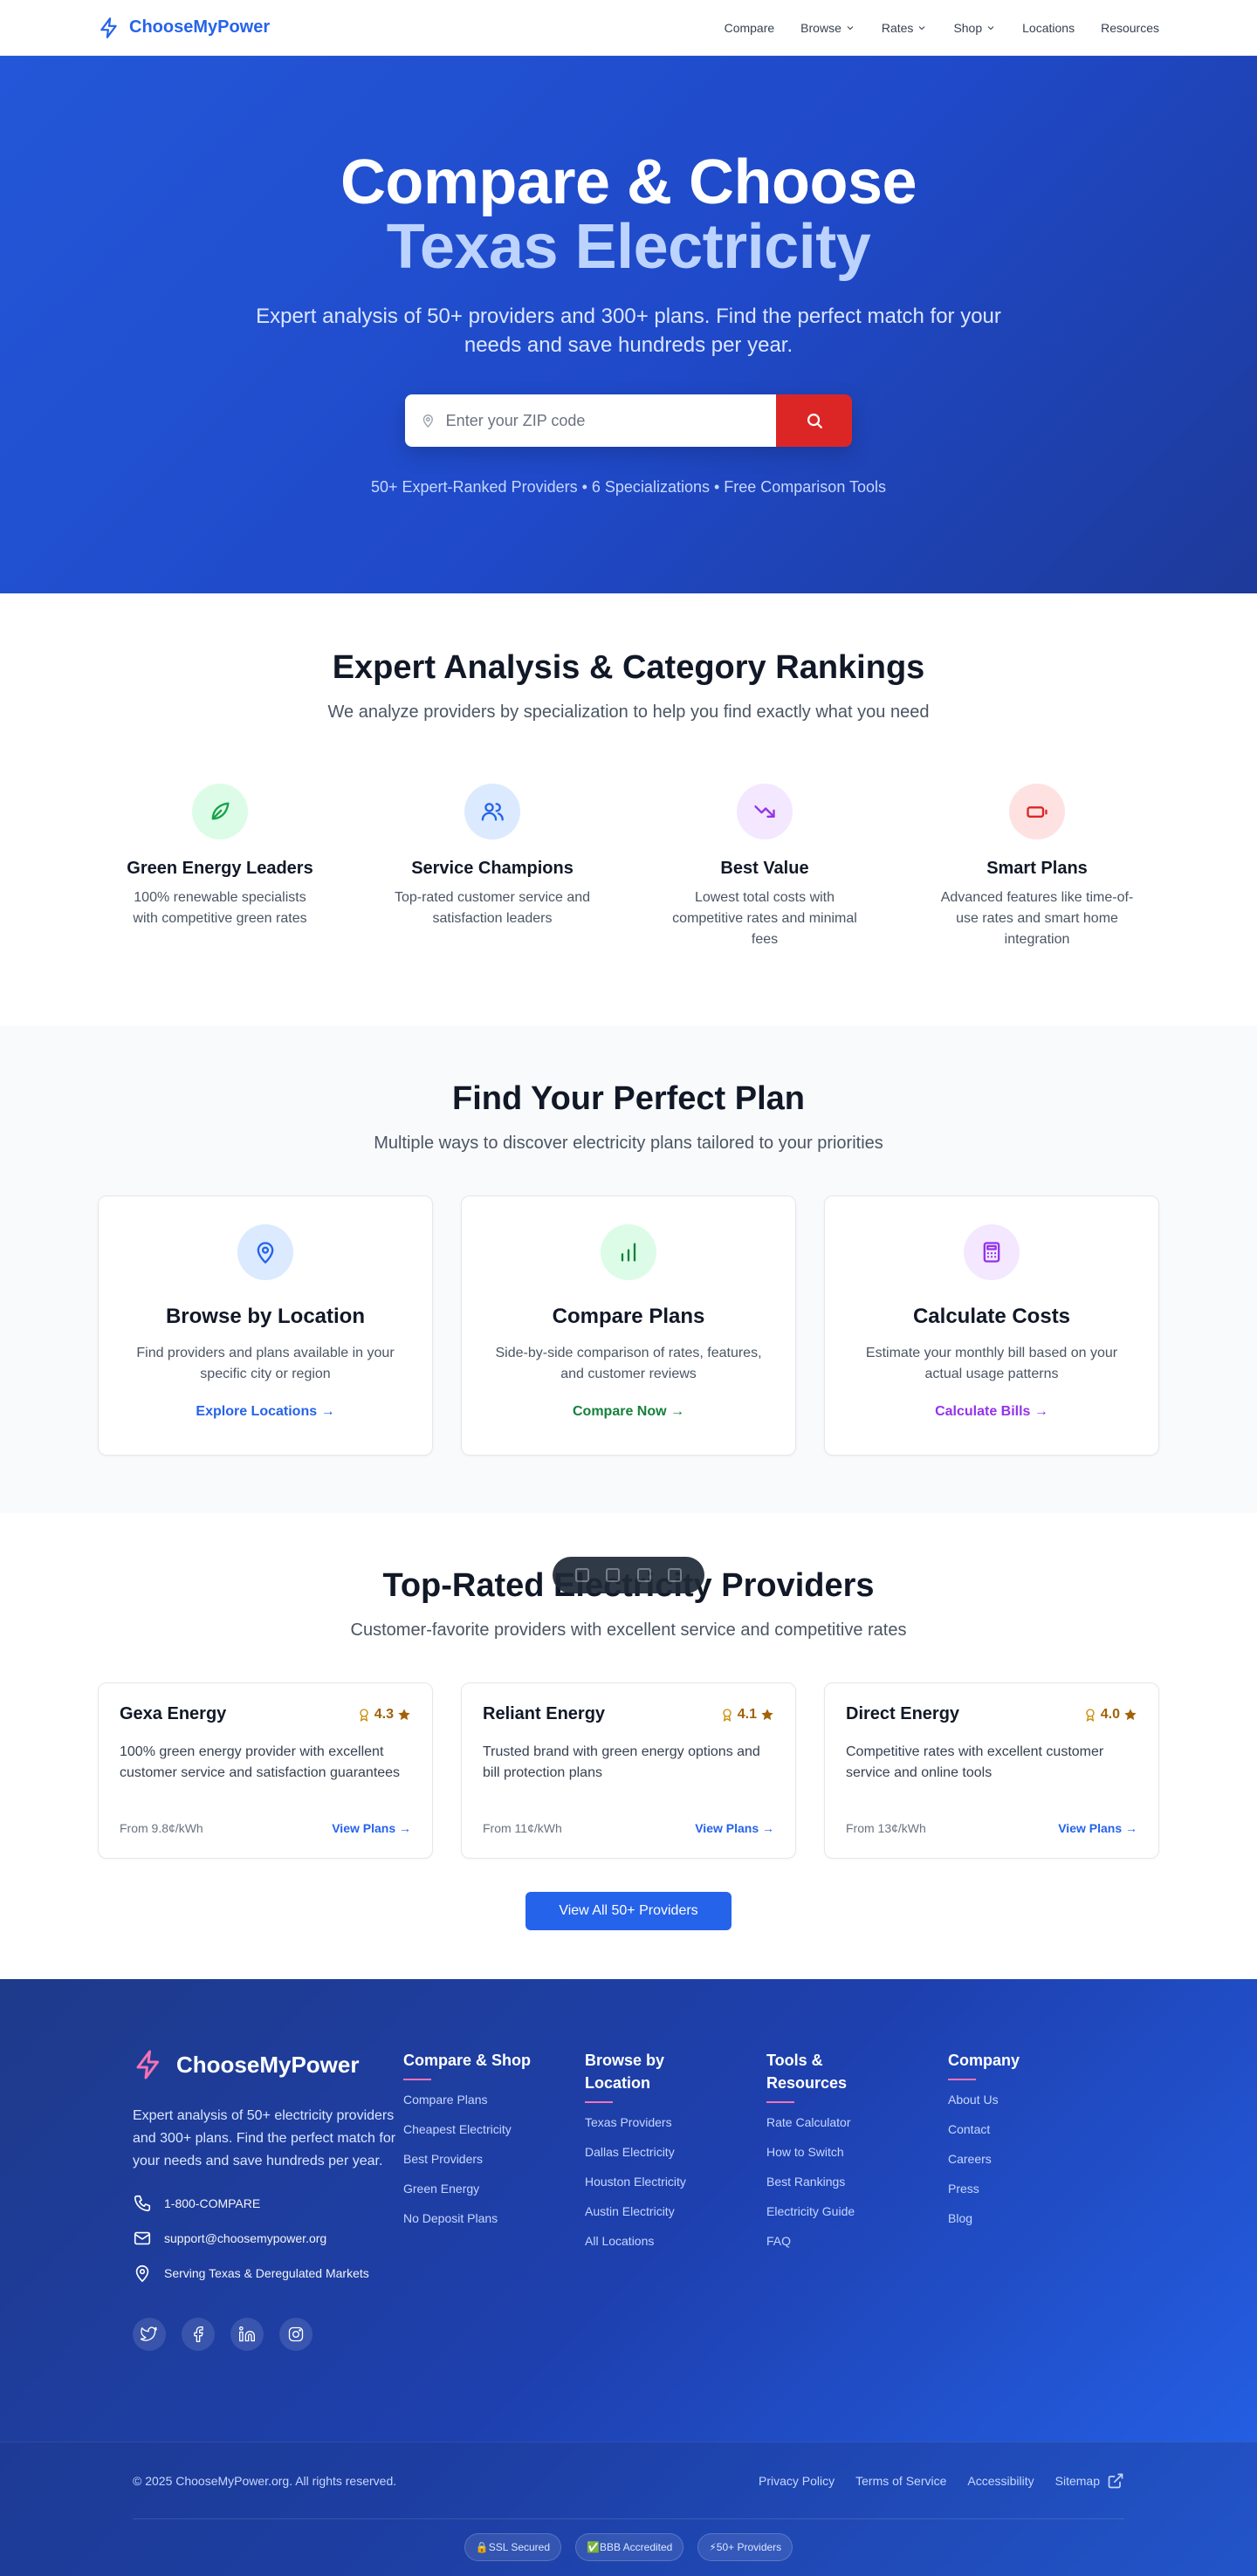  I want to click on footer-link-dallas-electricity: Dallas Electricity, so click(676, 2152).